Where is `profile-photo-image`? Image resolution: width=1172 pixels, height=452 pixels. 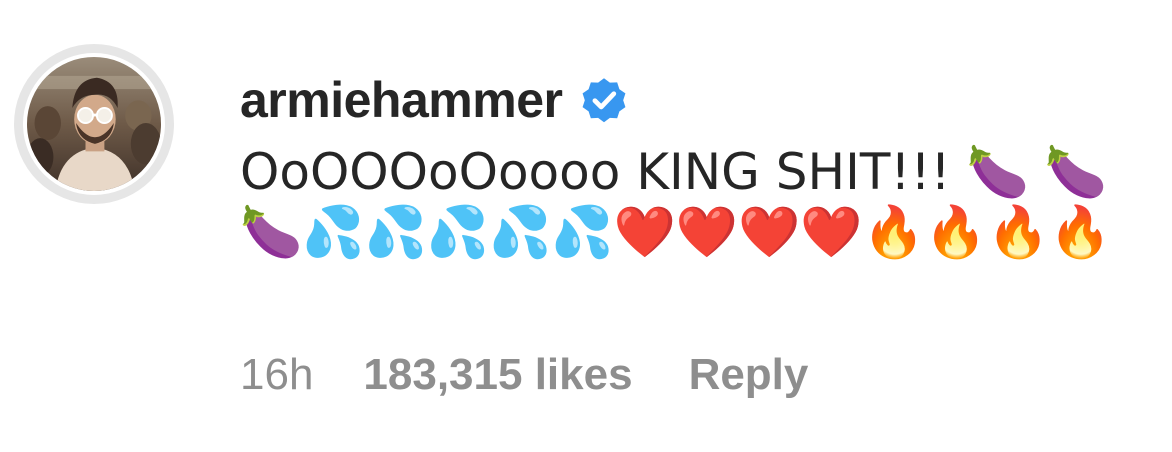
profile-photo-image is located at coordinates (94, 124).